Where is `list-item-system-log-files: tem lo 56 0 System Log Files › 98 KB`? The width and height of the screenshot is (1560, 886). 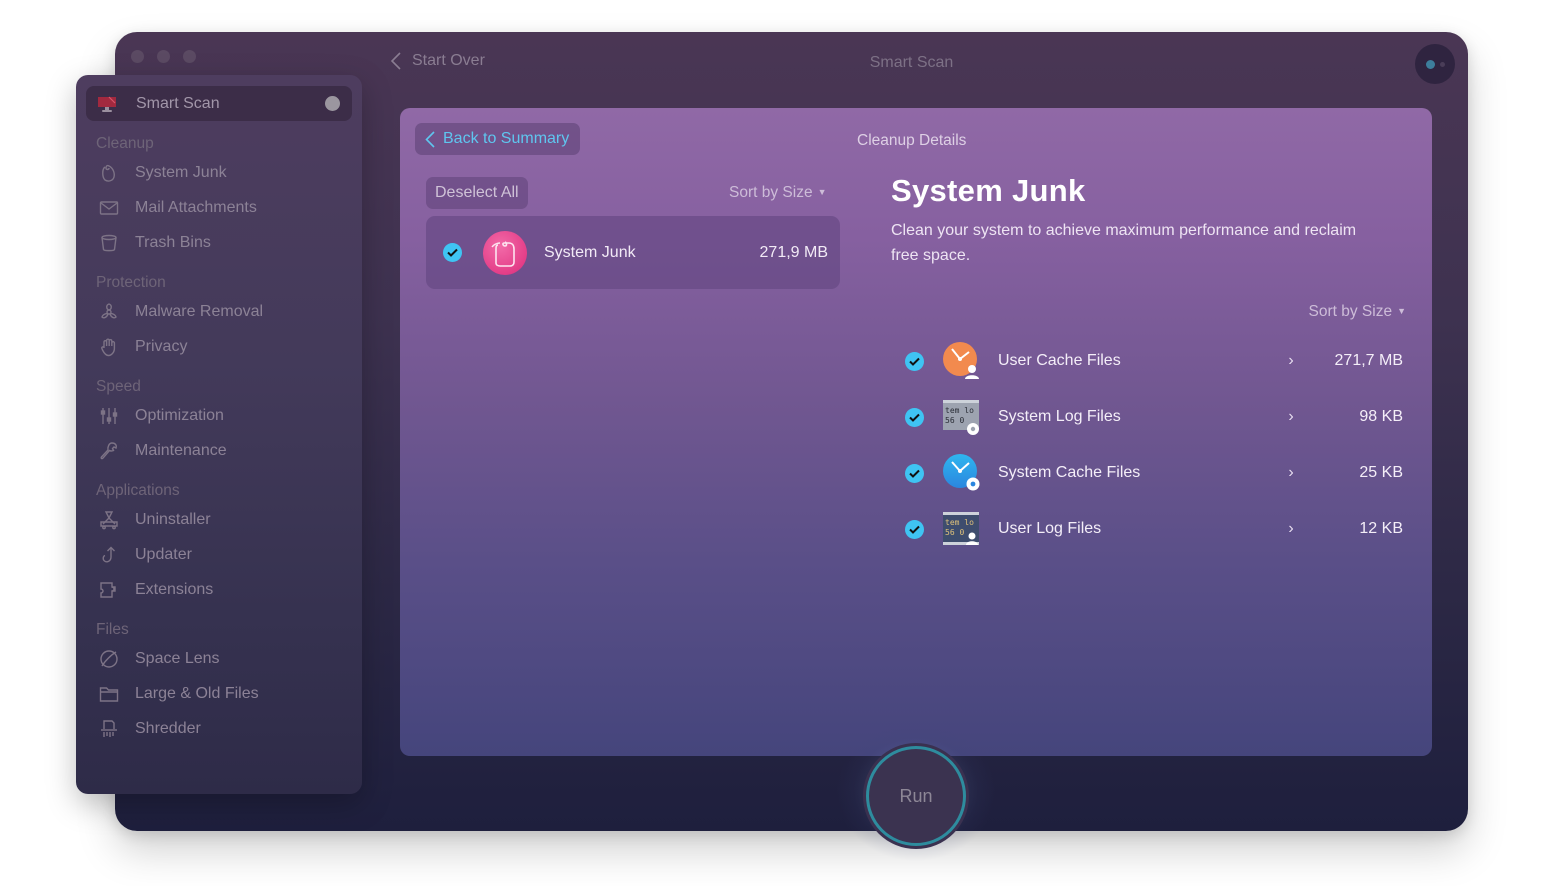 list-item-system-log-files: tem lo 56 0 System Log Files › 98 KB is located at coordinates (1154, 417).